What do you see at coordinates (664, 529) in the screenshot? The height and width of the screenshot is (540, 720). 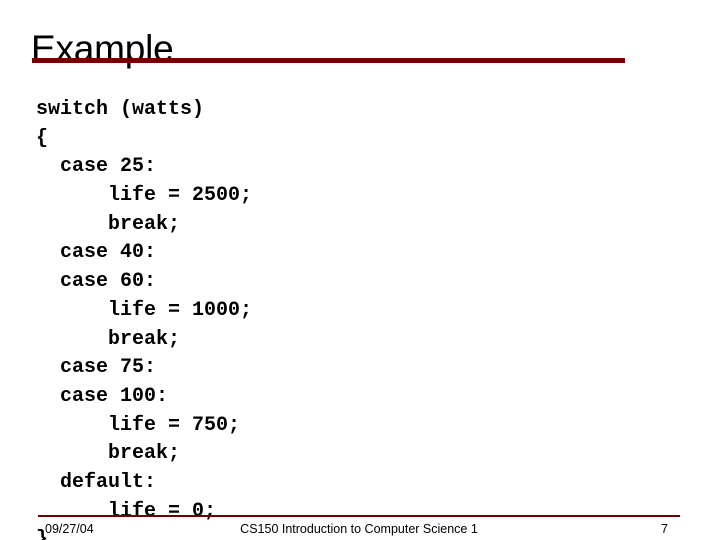 I see `footer-page-number: 7` at bounding box center [664, 529].